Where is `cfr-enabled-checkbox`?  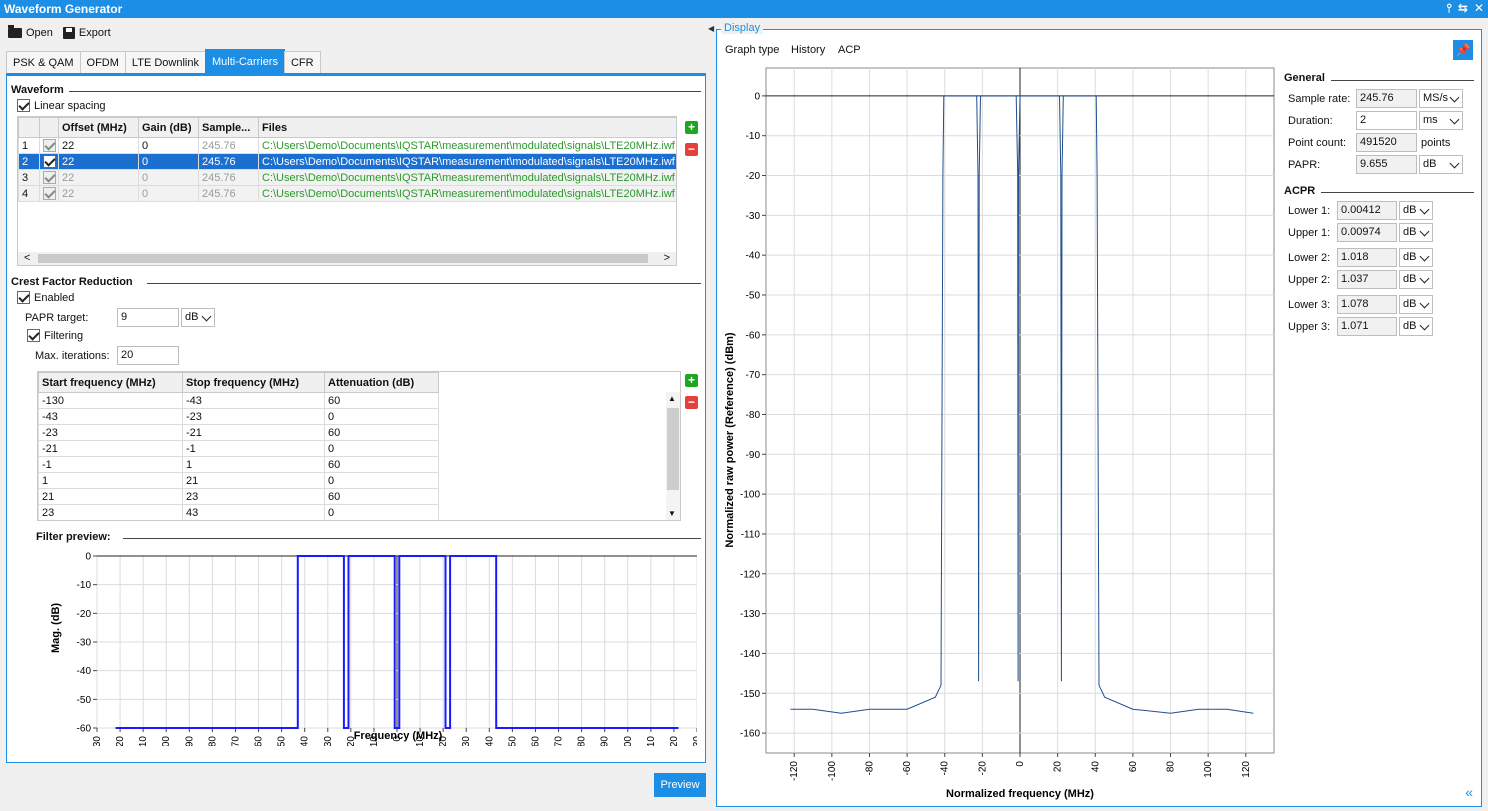 cfr-enabled-checkbox is located at coordinates (23, 297).